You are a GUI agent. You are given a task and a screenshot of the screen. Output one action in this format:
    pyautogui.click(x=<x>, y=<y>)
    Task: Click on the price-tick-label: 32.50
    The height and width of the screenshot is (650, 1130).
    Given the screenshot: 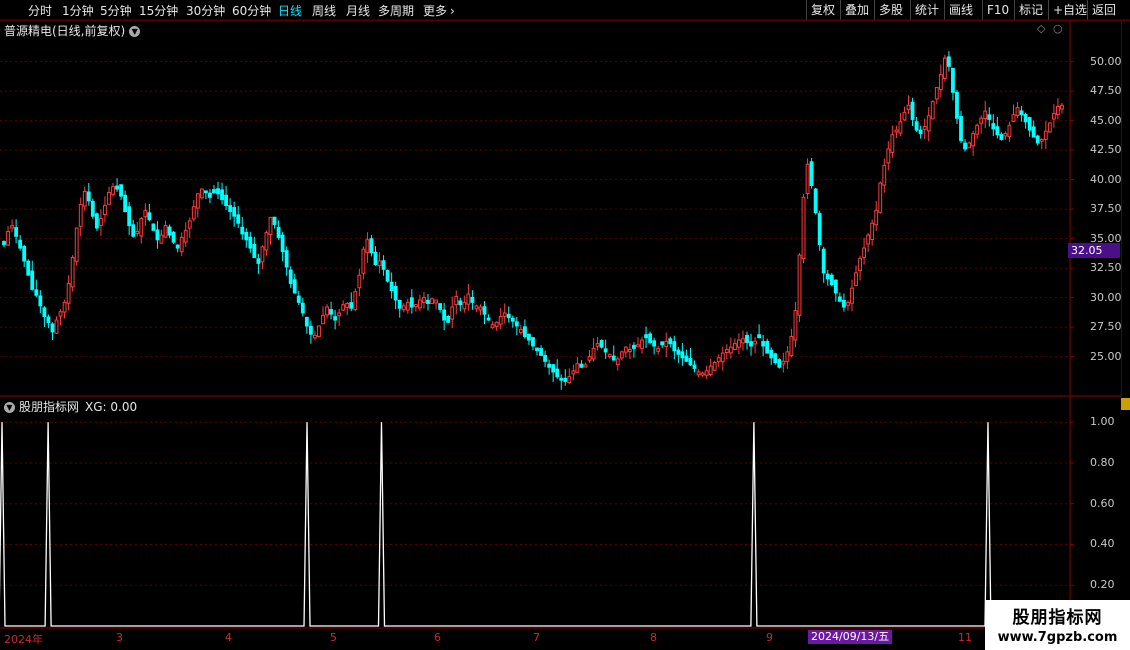 What is the action you would take?
    pyautogui.click(x=1106, y=268)
    